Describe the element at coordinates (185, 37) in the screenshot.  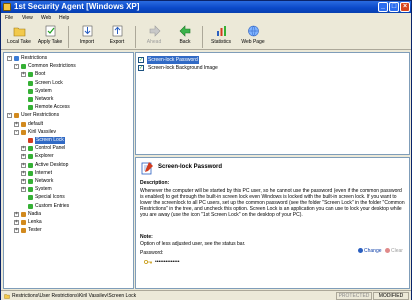
I see `back-button: Back` at that location.